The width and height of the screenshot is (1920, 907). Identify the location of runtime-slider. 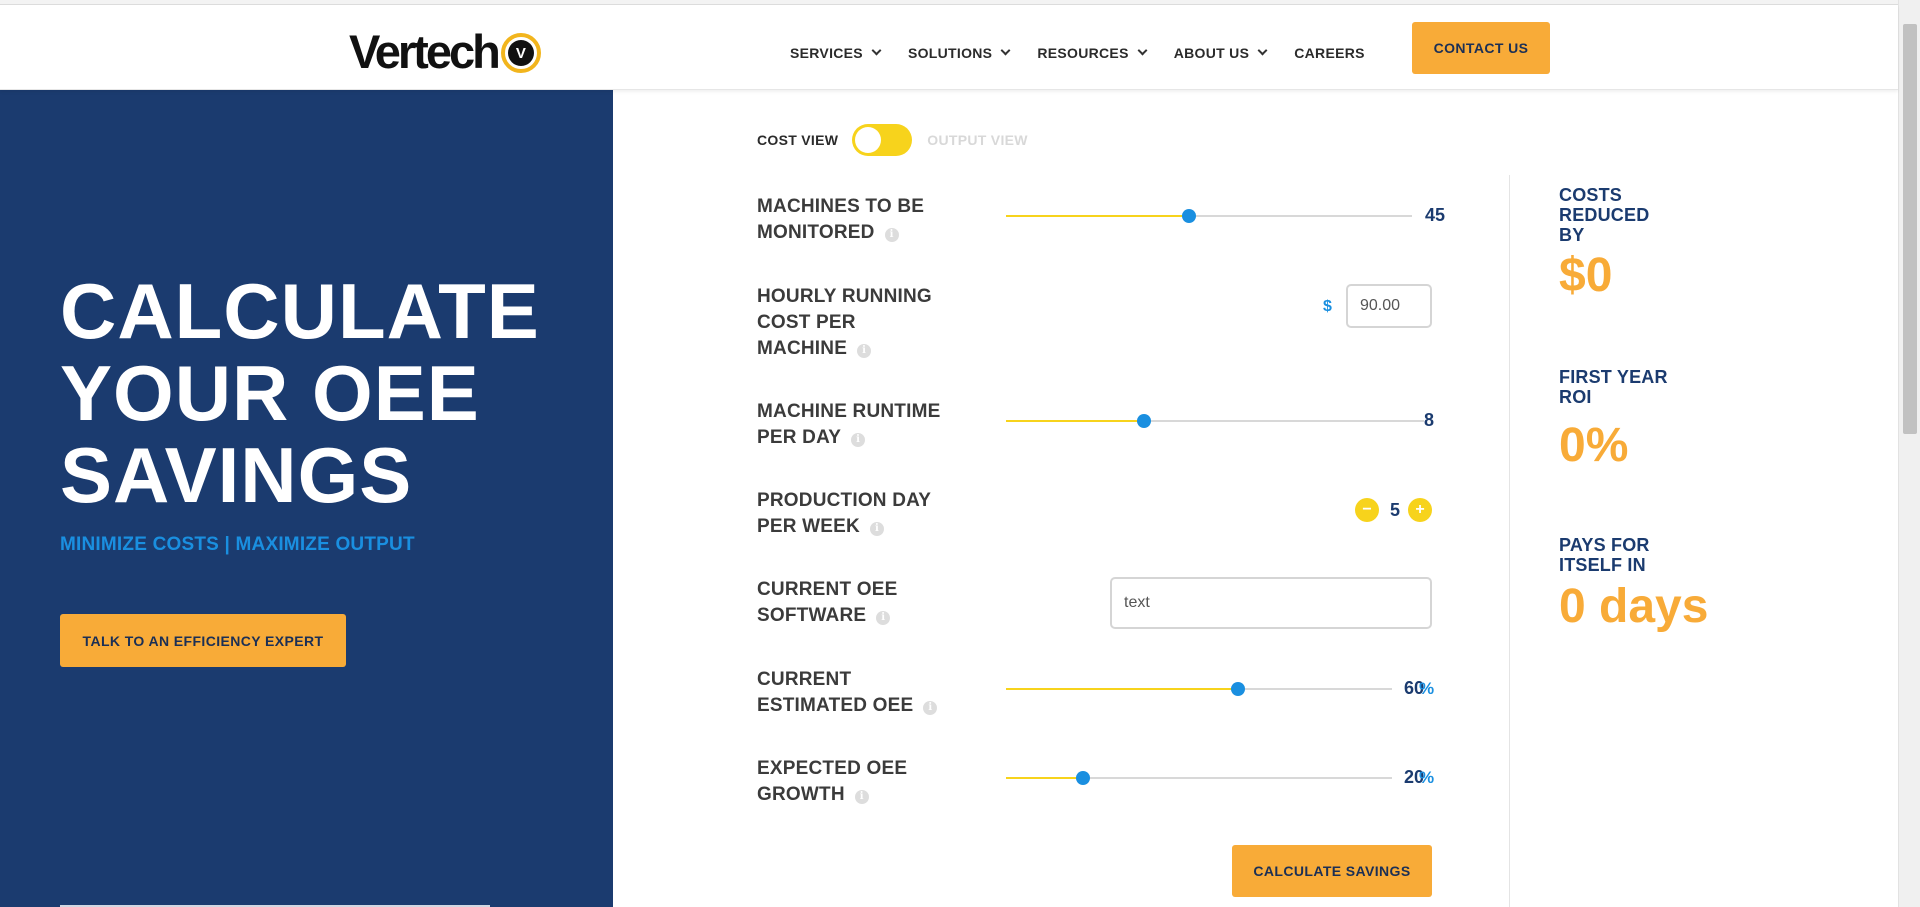
(1215, 421).